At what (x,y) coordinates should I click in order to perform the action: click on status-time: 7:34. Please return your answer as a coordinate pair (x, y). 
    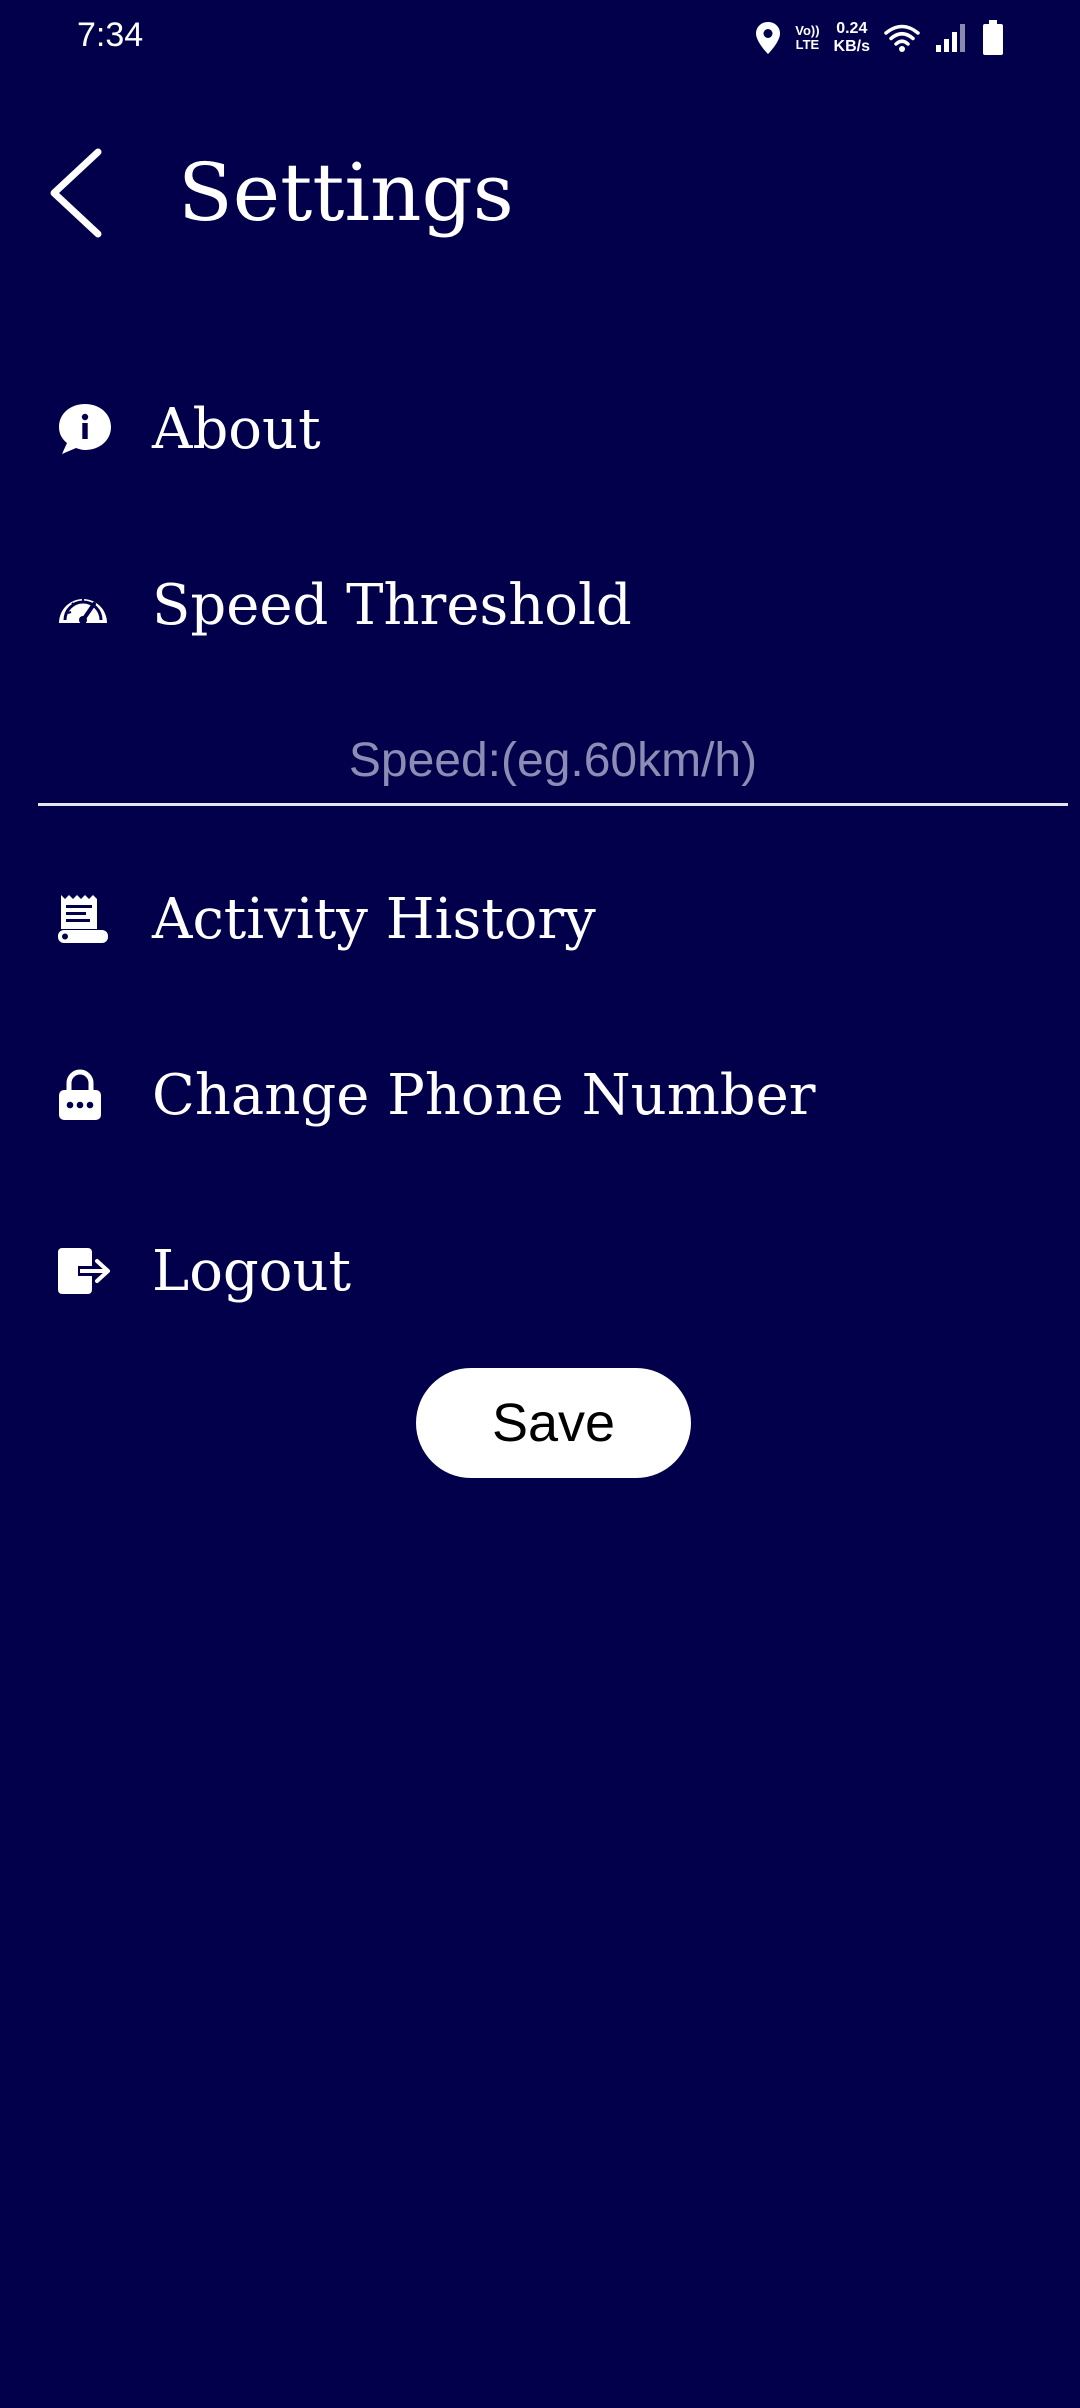
    Looking at the image, I should click on (110, 35).